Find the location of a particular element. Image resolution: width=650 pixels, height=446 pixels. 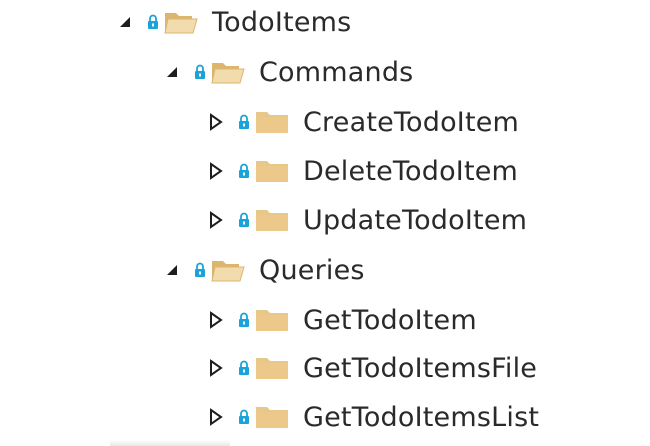

tree-node-label: UpdateTodoItem is located at coordinates (415, 220).